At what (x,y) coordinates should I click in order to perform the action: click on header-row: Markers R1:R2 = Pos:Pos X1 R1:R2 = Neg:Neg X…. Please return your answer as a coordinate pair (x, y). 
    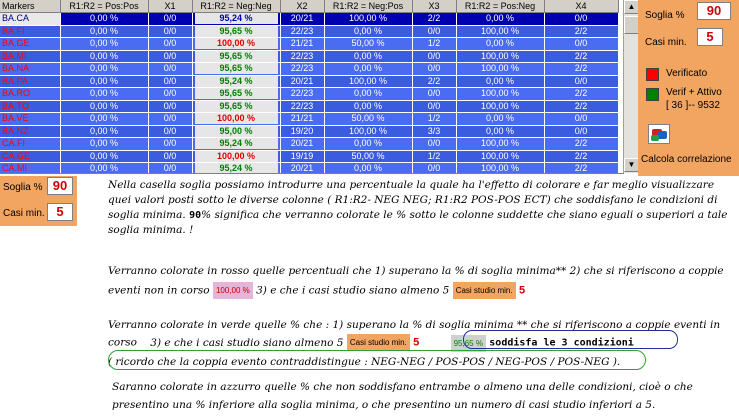
    Looking at the image, I should click on (309, 6).